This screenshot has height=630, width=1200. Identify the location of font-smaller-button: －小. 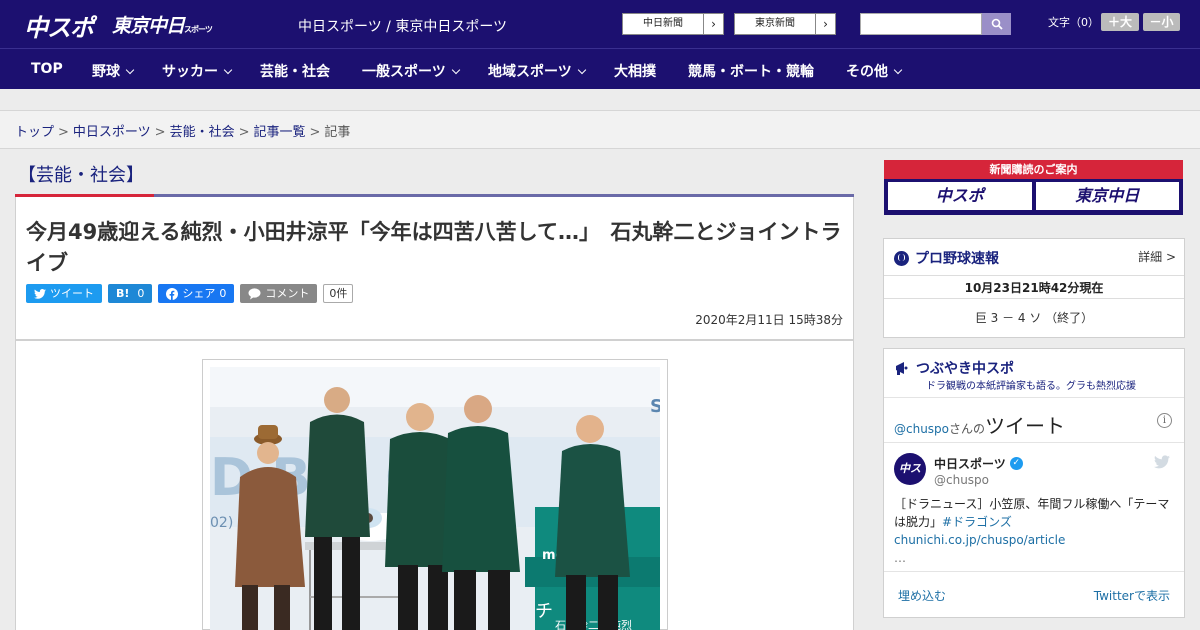
(1161, 22).